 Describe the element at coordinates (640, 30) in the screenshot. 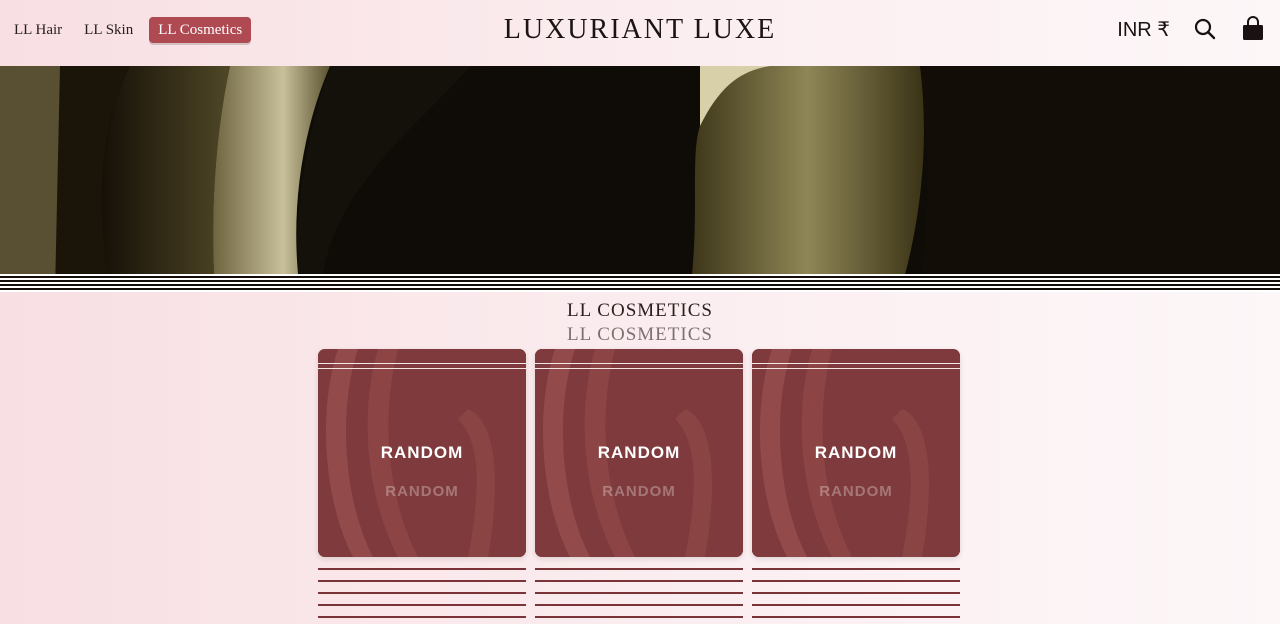

I see `site-logo: LUXURIANT LUXE` at that location.